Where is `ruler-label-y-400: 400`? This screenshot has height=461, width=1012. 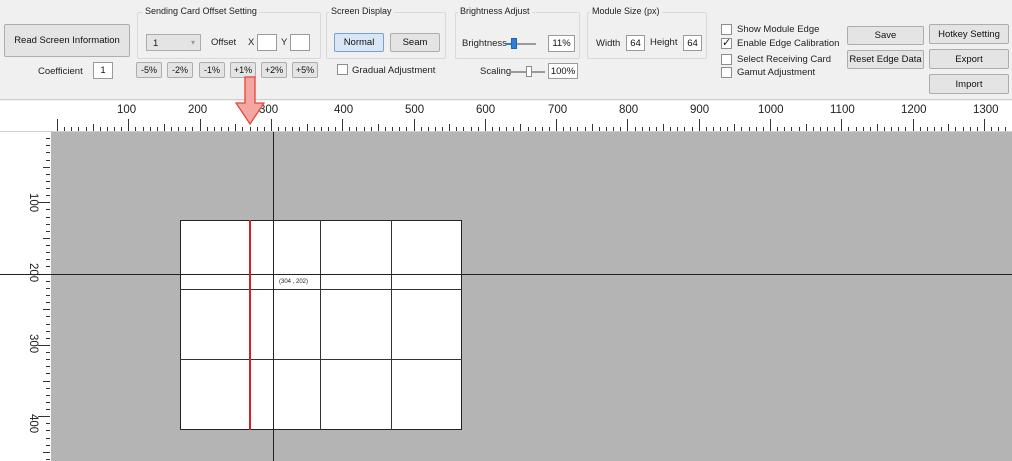
ruler-label-y-400: 400 is located at coordinates (33, 424).